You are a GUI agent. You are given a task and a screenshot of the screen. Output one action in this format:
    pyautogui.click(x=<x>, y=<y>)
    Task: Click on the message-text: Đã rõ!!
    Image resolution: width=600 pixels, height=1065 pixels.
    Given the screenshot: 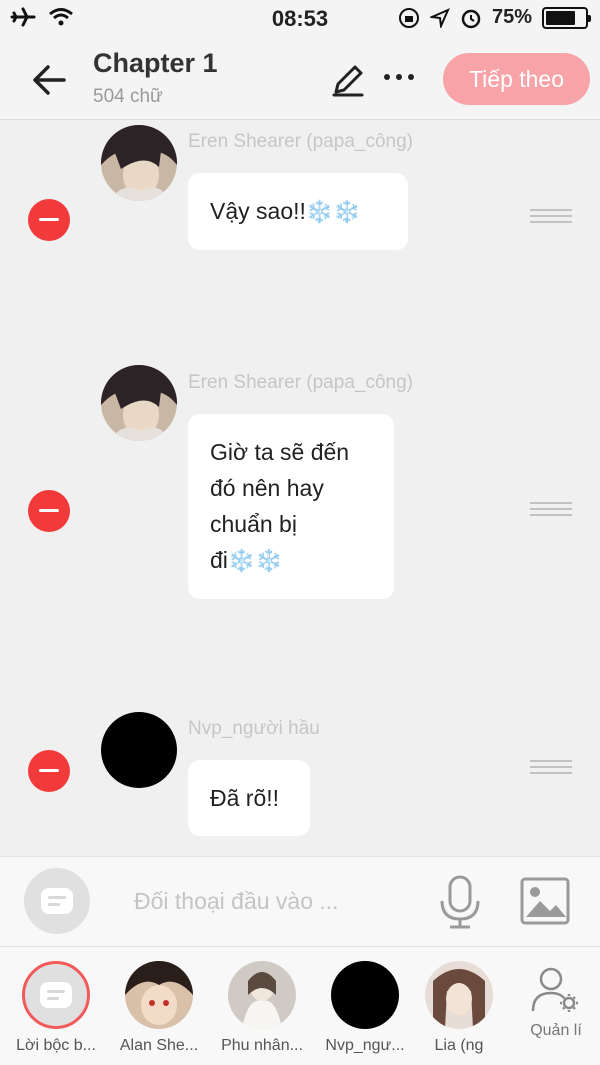 What is the action you would take?
    pyautogui.click(x=245, y=798)
    